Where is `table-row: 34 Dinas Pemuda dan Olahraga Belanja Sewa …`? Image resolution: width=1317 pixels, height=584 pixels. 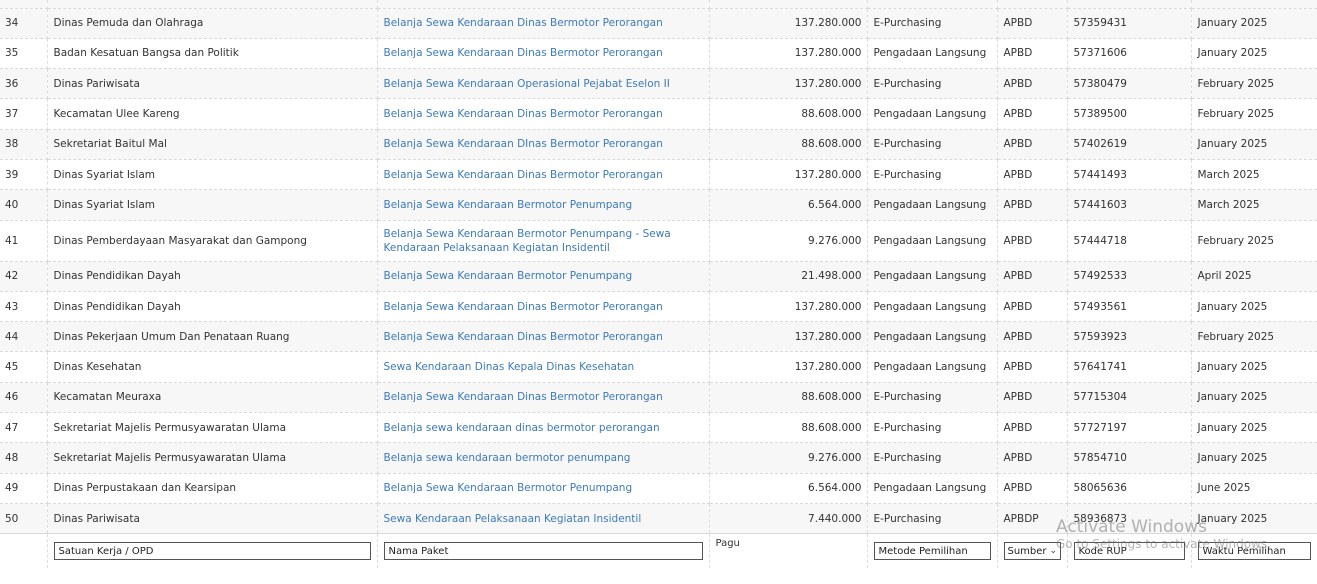
table-row: 34 Dinas Pemuda dan Olahraga Belanja Sewa … is located at coordinates (658, 23).